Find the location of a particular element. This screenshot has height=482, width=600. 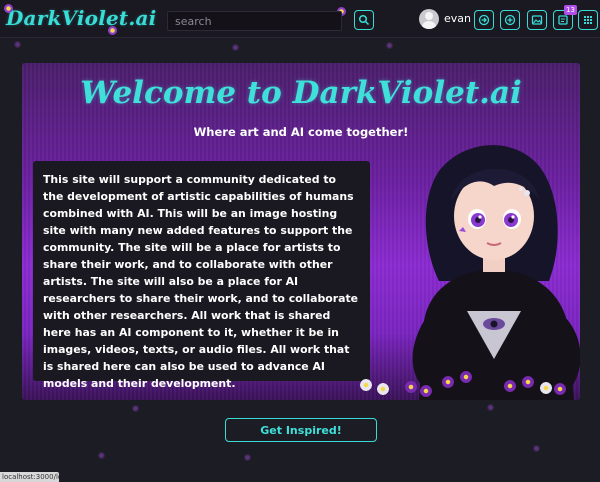

add-button is located at coordinates (510, 20).